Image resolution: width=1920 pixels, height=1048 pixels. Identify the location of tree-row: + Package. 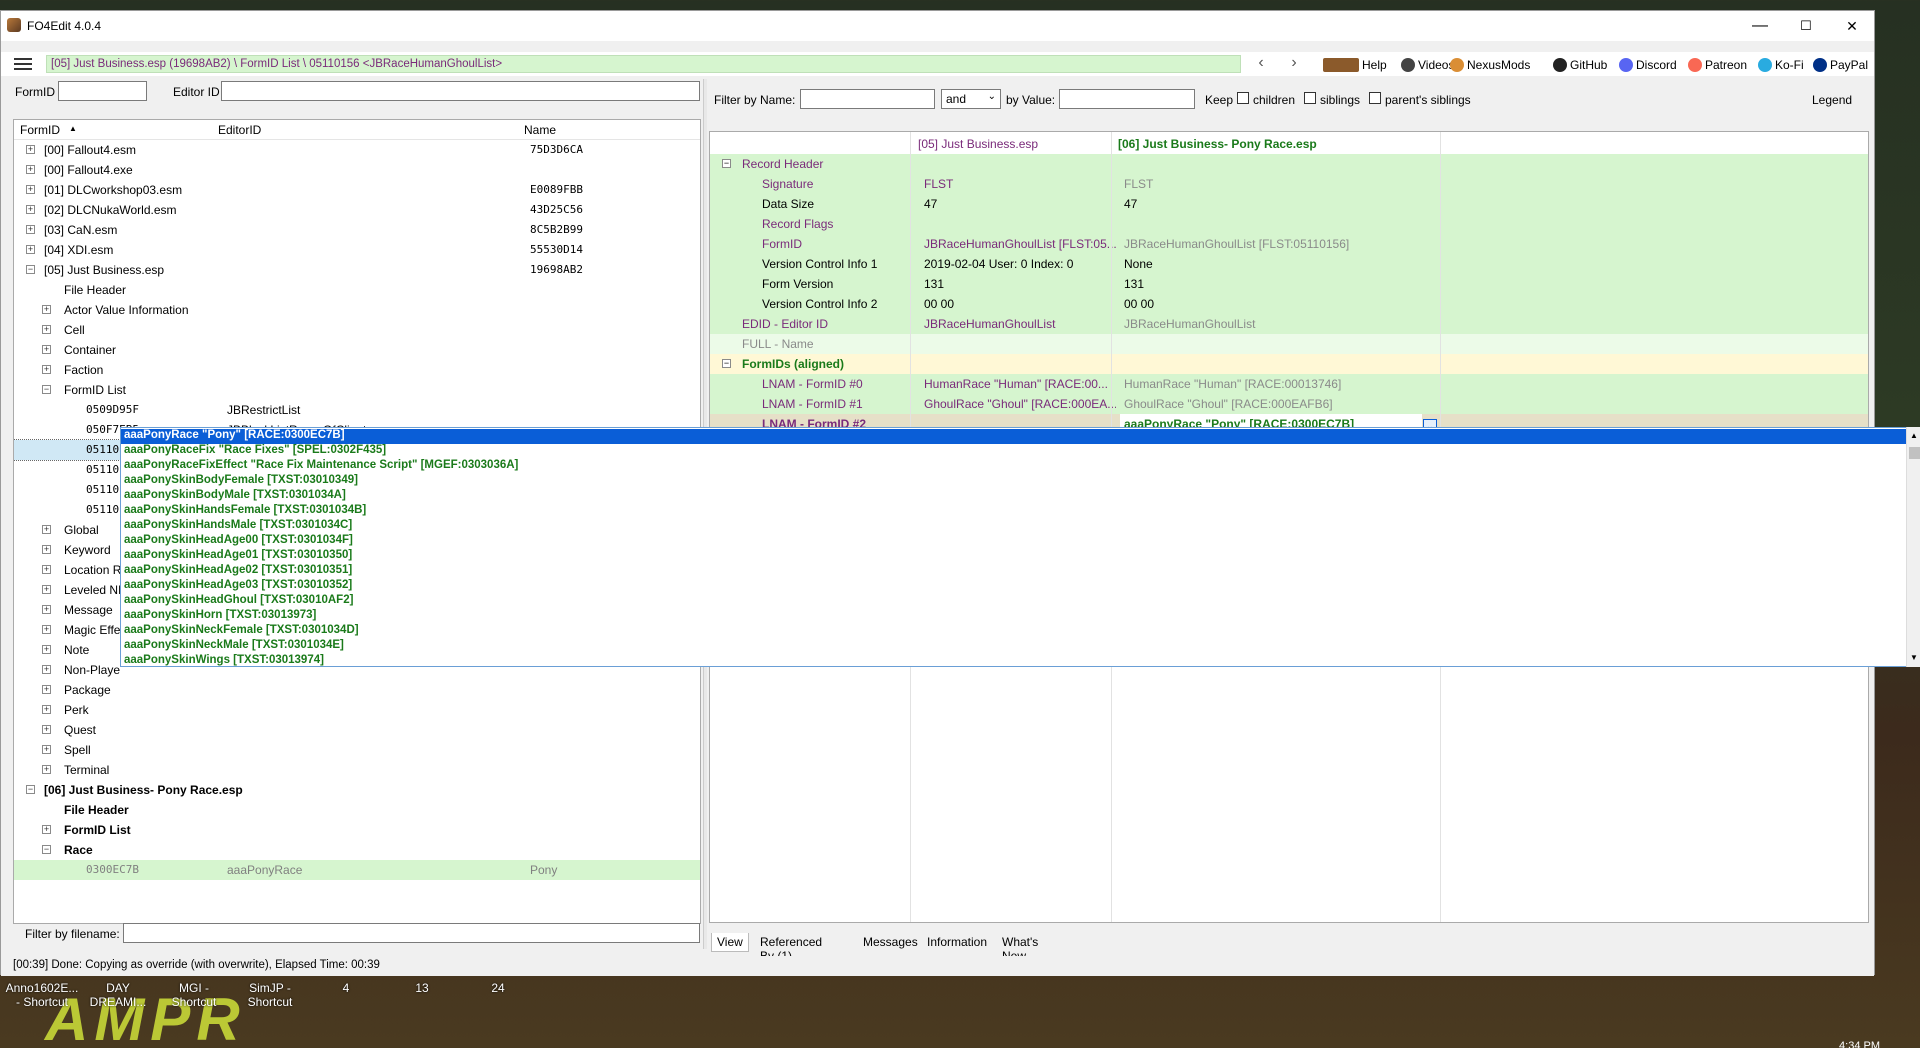
(357, 690).